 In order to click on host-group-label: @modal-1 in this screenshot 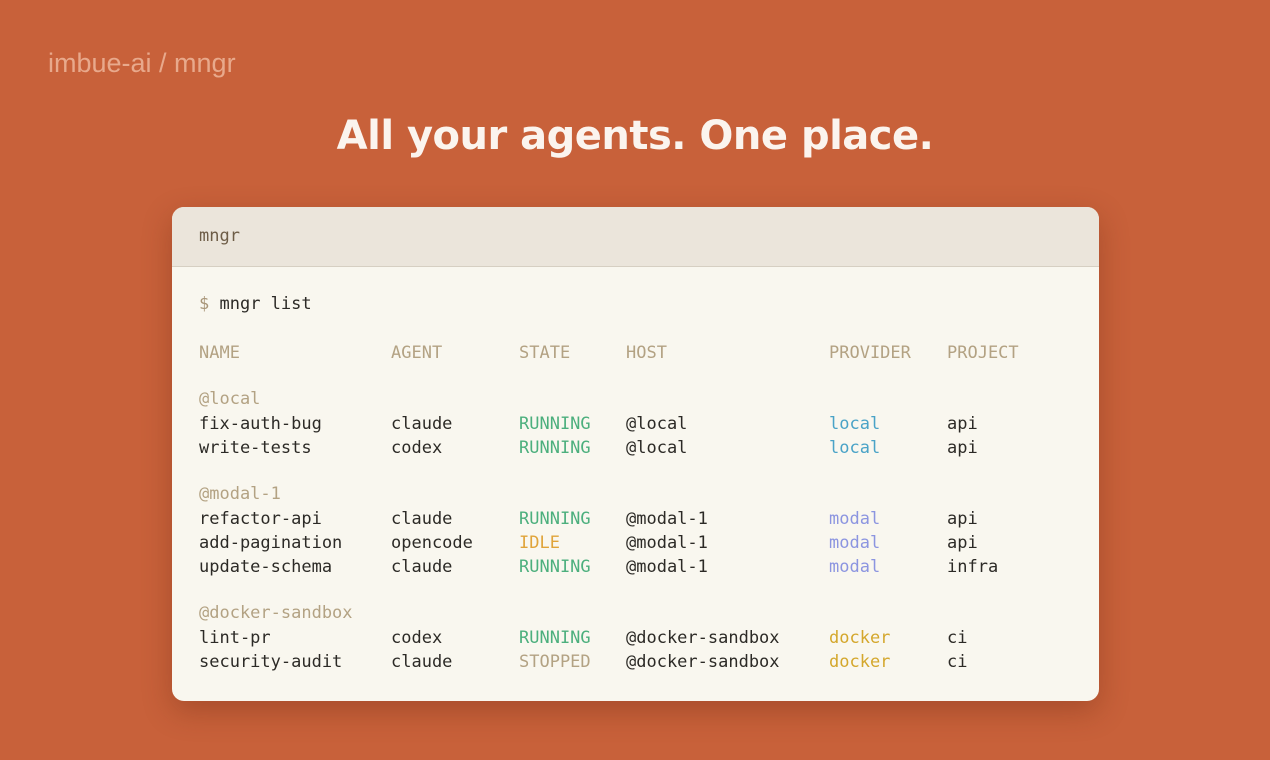, I will do `click(240, 494)`.